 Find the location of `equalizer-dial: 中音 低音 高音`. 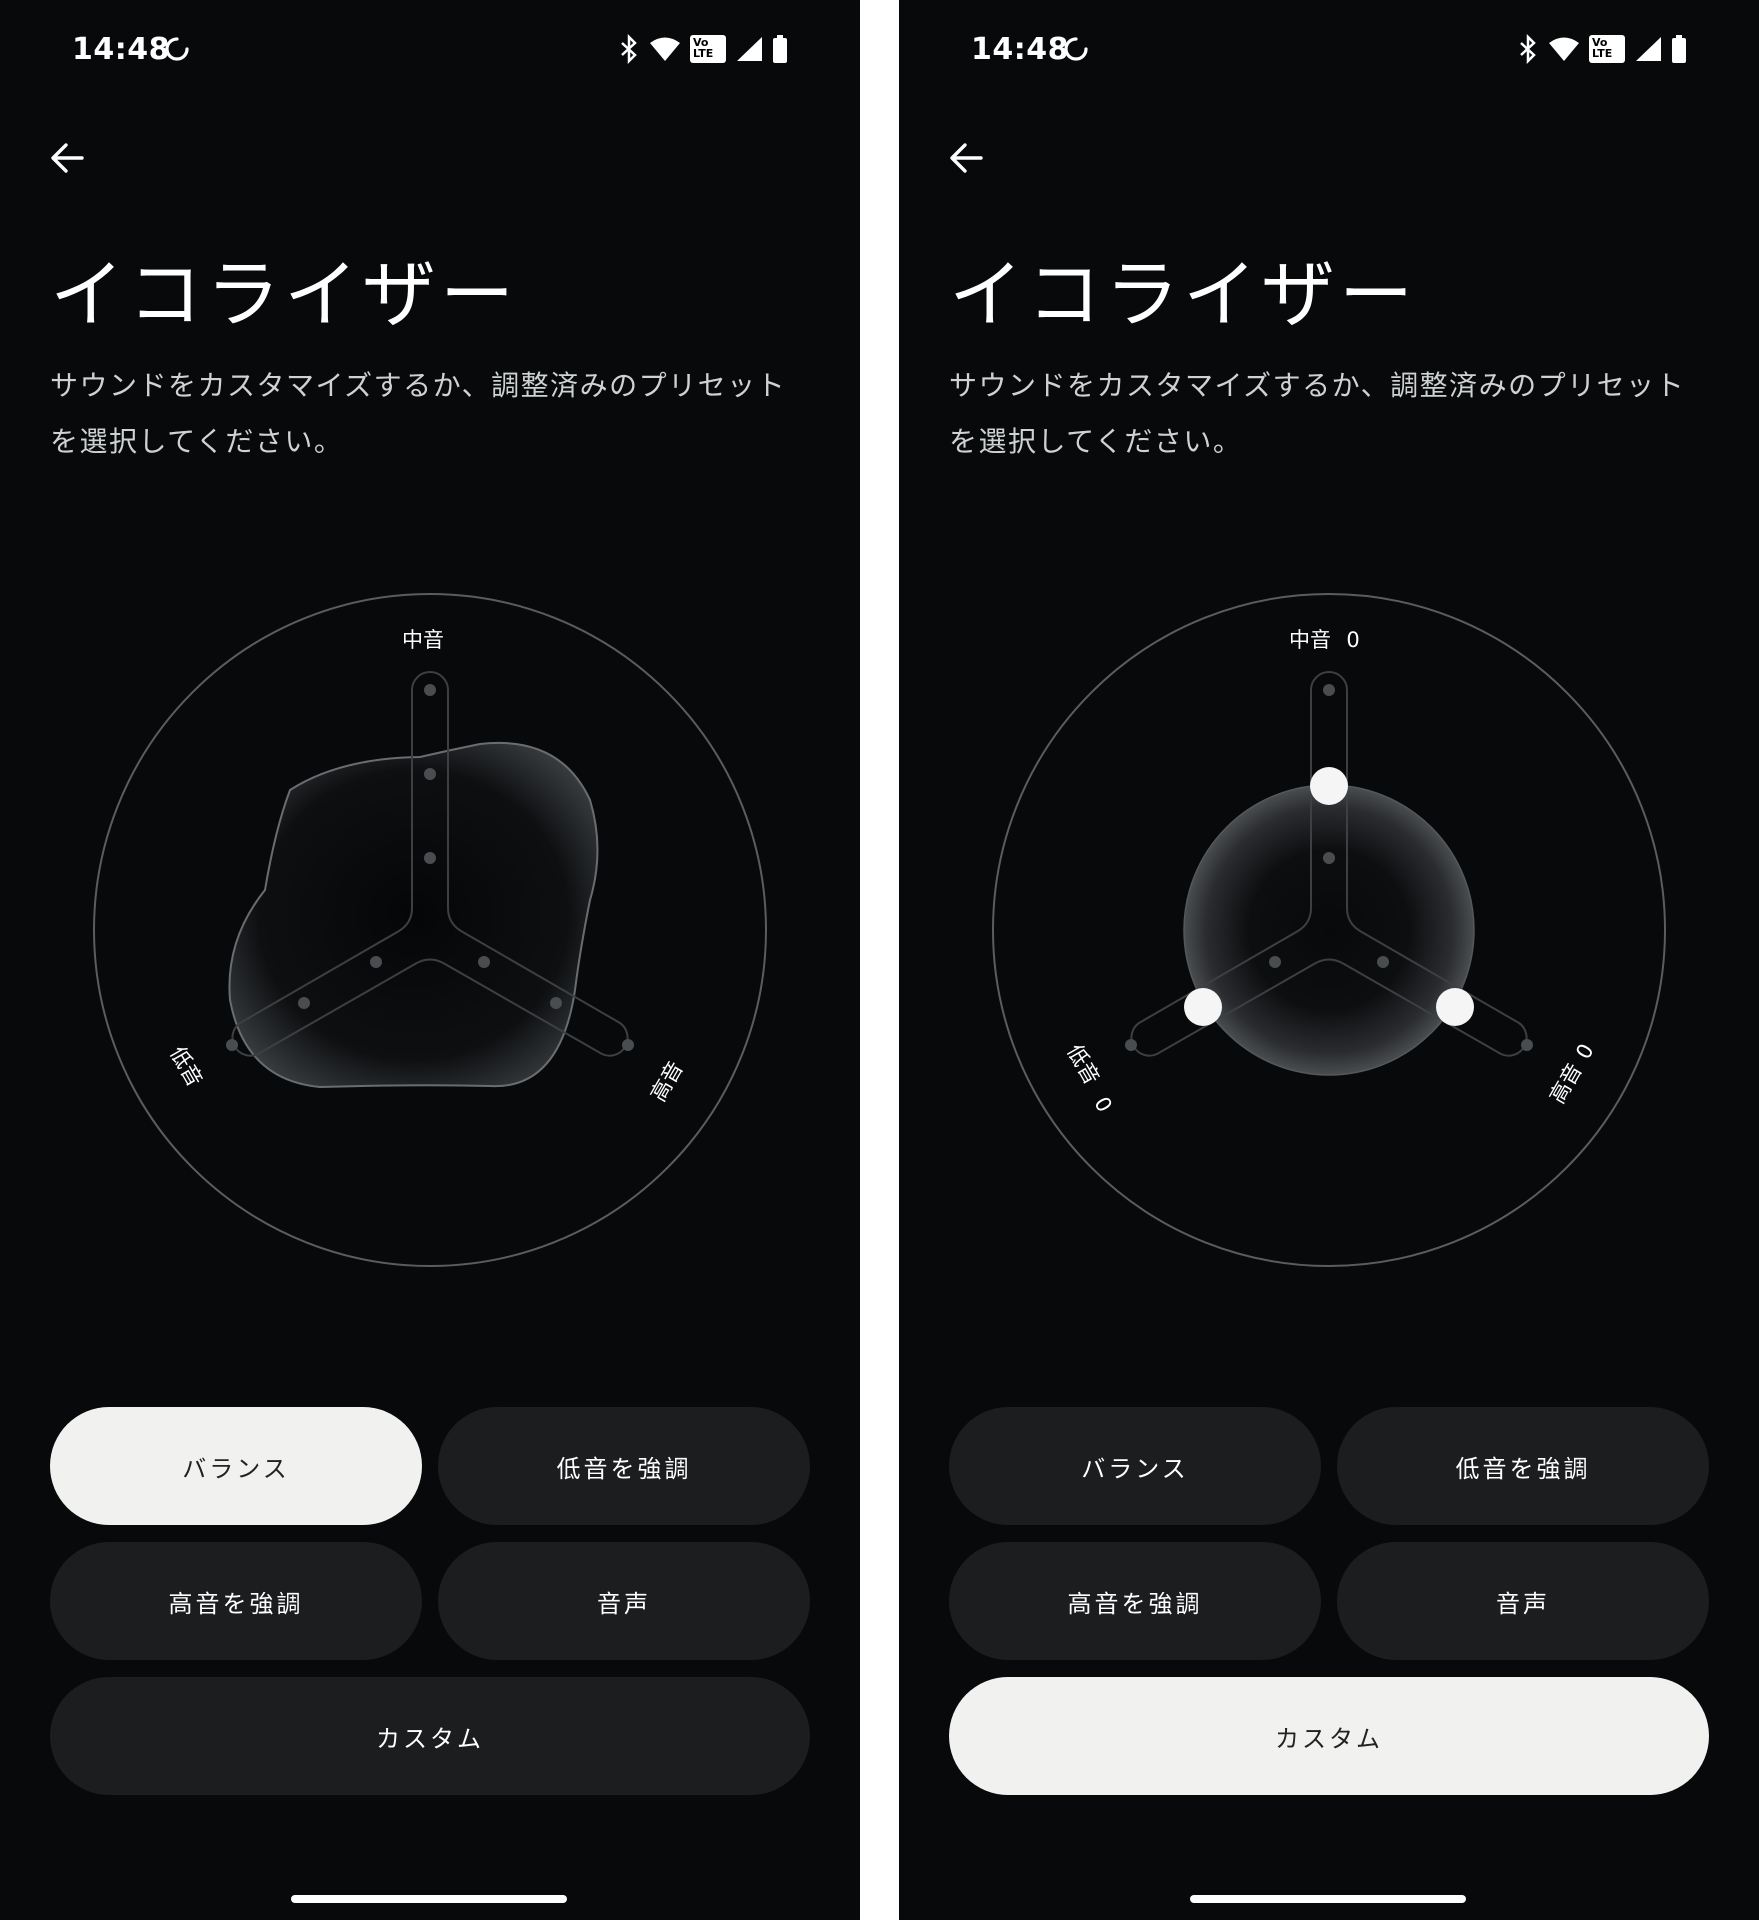

equalizer-dial: 中音 低音 高音 is located at coordinates (430, 930).